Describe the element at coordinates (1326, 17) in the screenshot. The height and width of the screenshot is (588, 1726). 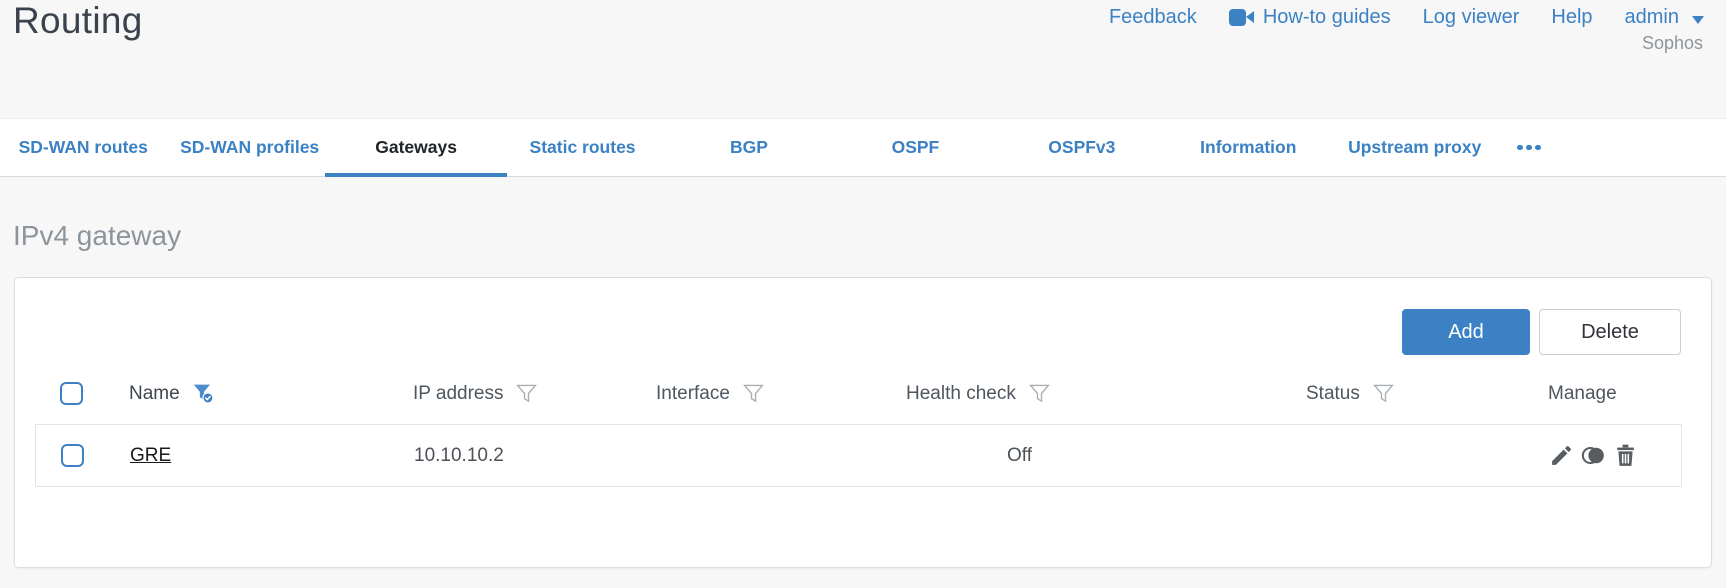
I see `howto-guides-label: How-to guides` at that location.